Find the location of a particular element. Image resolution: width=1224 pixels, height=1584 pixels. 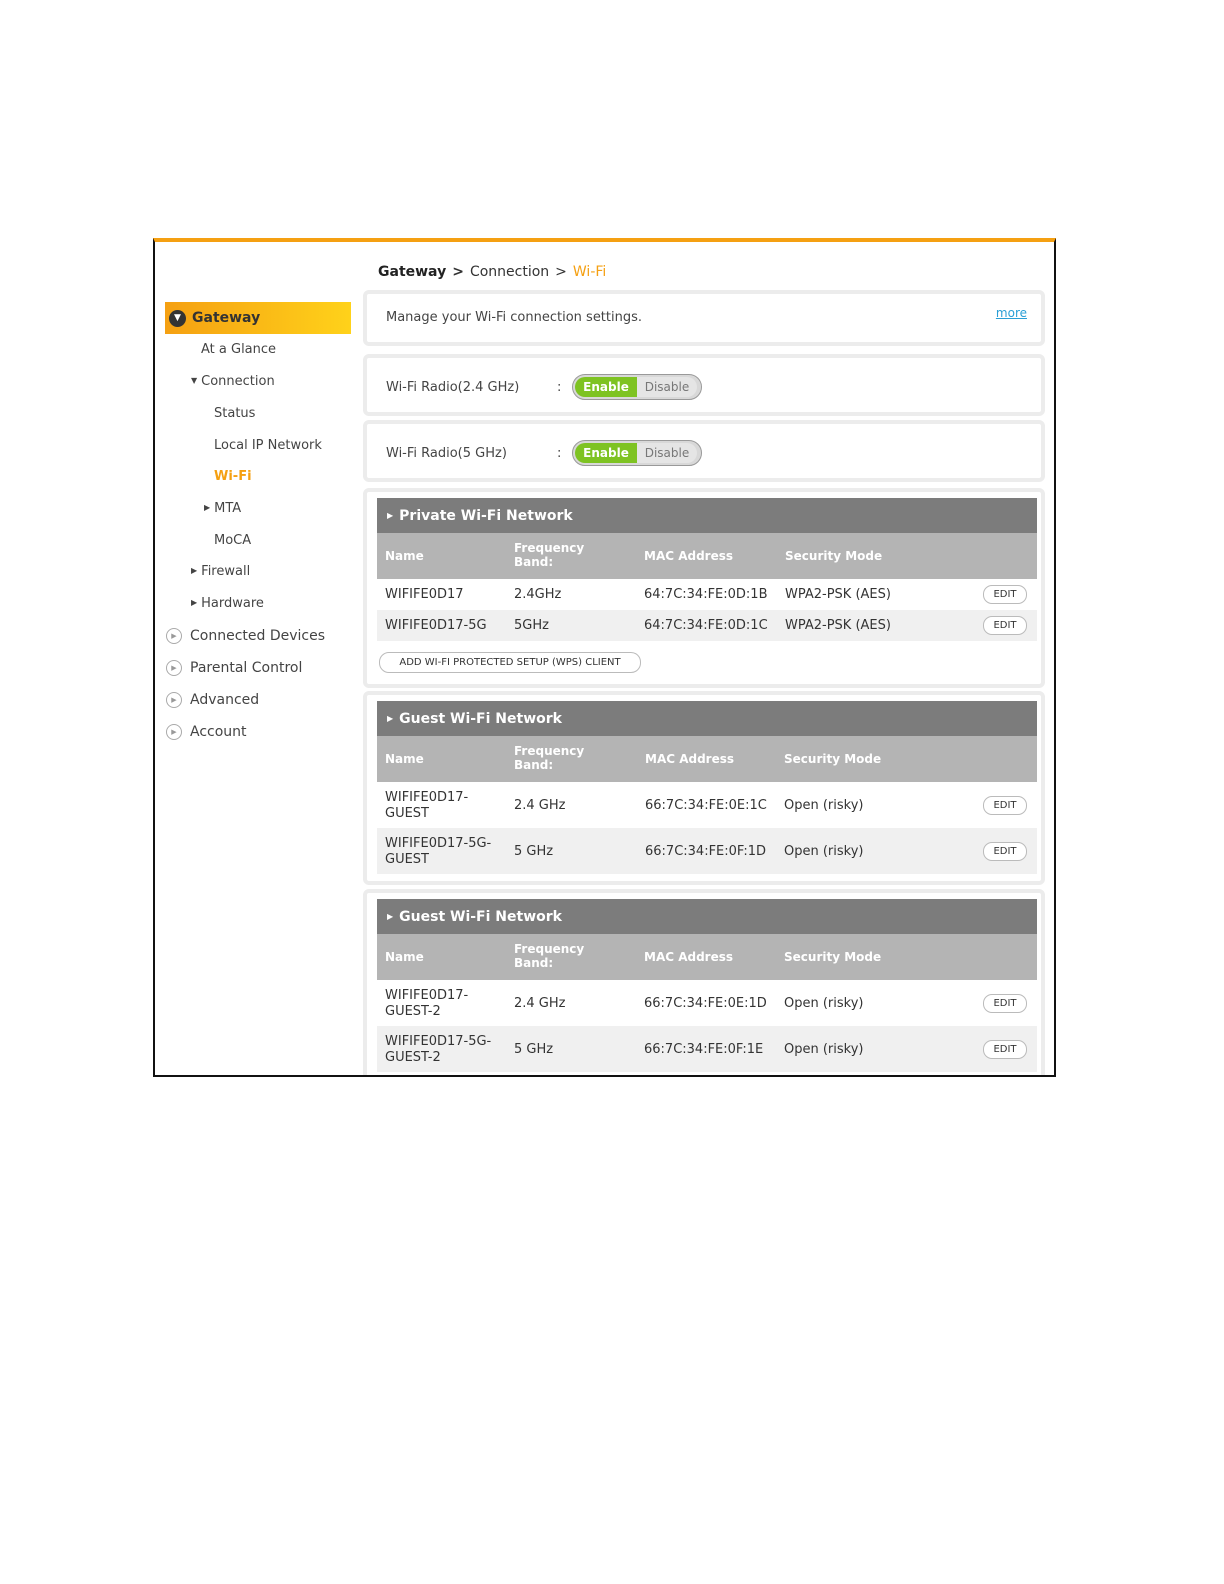

radio-5-panel: Wi-Fi Radio(5 GHz) : Enable Disable is located at coordinates (704, 451).